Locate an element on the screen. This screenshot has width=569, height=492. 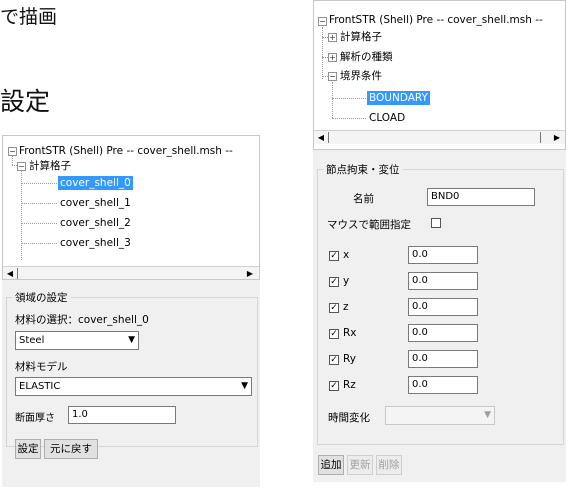
thickness-input: 1.0 is located at coordinates (122, 415).